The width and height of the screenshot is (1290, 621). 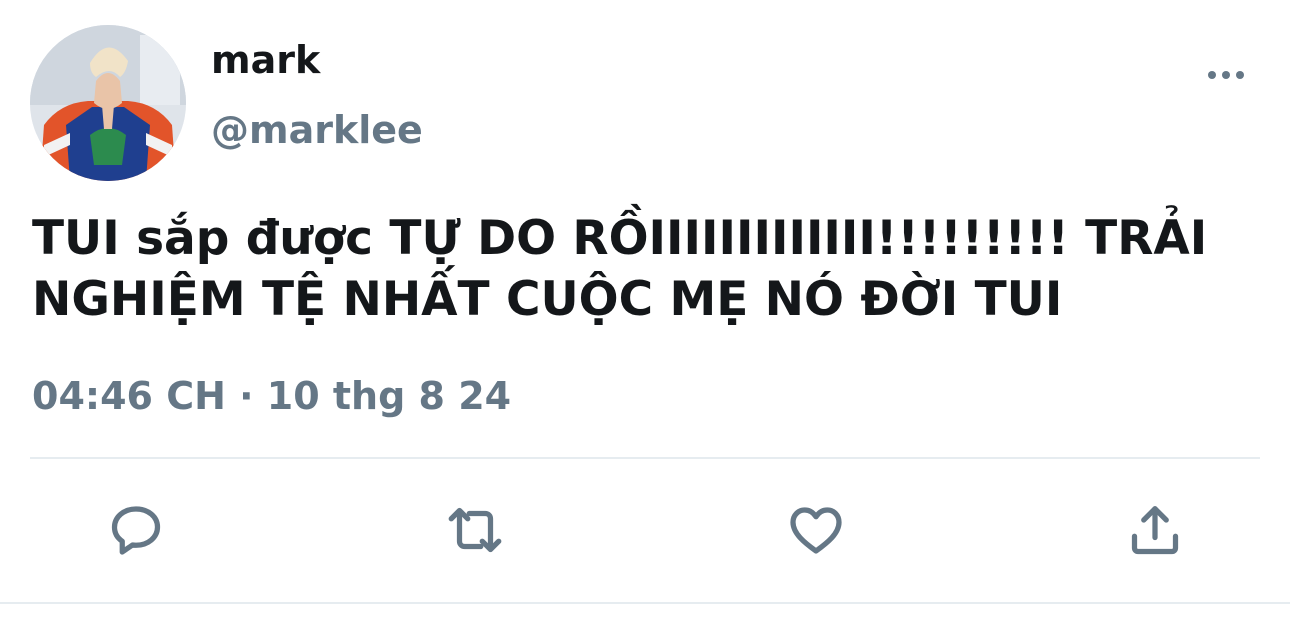 I want to click on retweet-icon, so click(x=475, y=530).